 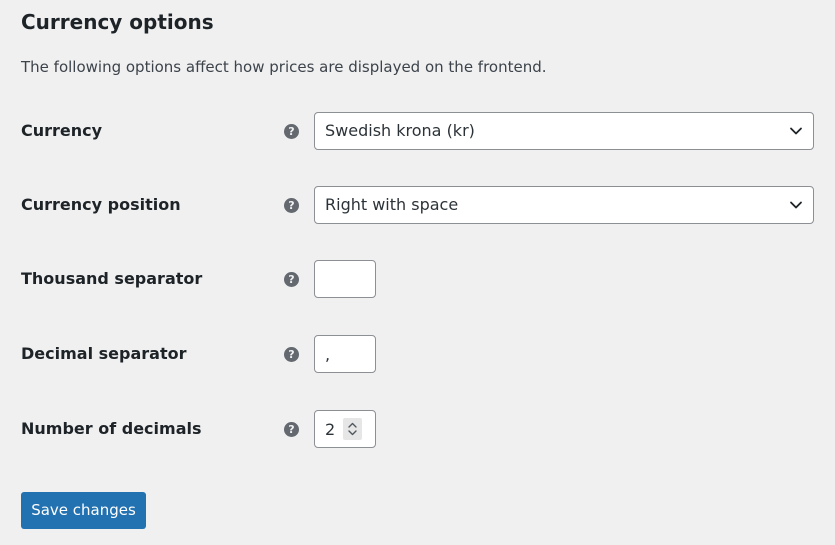 I want to click on currency-position-row: Currency position ? Right with space, so click(x=417, y=205).